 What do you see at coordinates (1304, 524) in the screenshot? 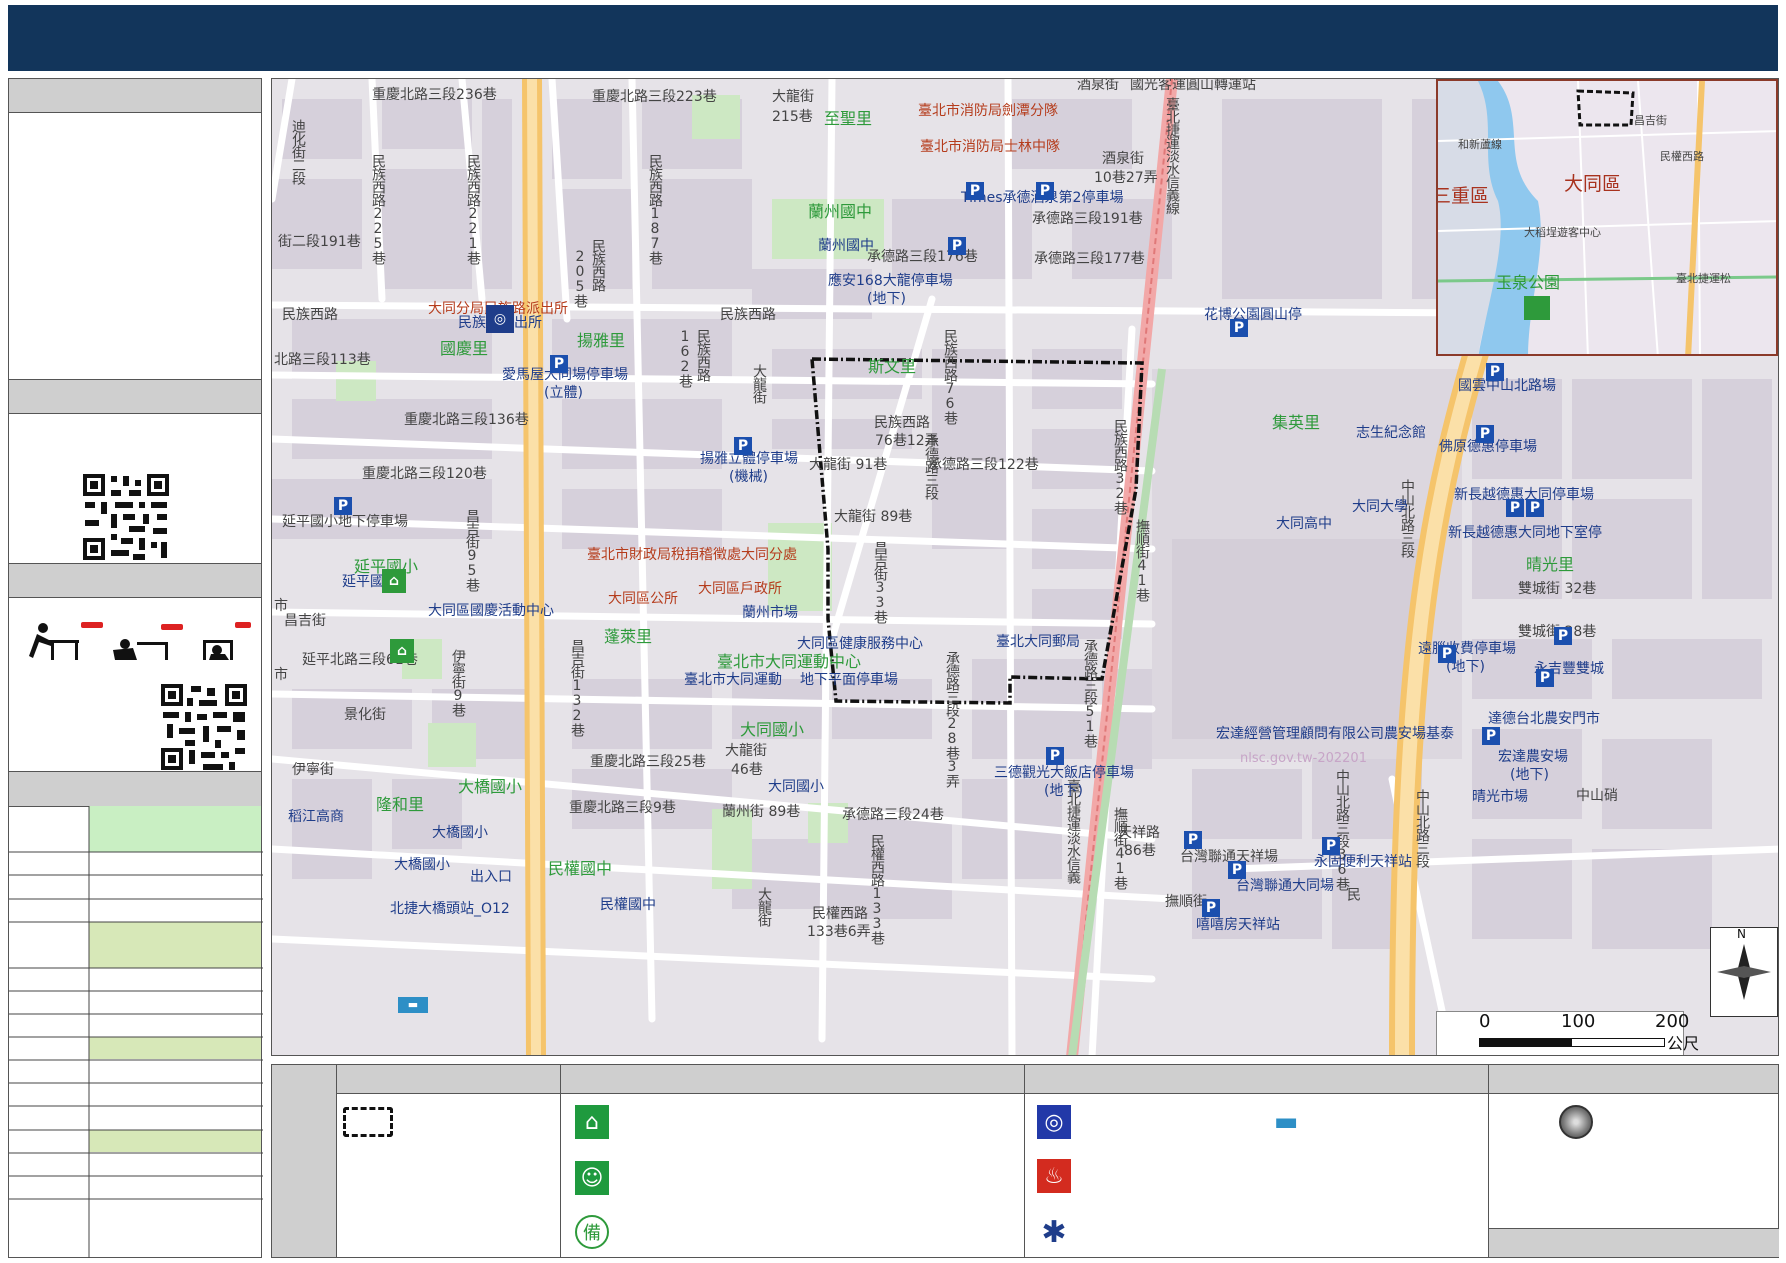
I see `poi-label: 大同高中` at bounding box center [1304, 524].